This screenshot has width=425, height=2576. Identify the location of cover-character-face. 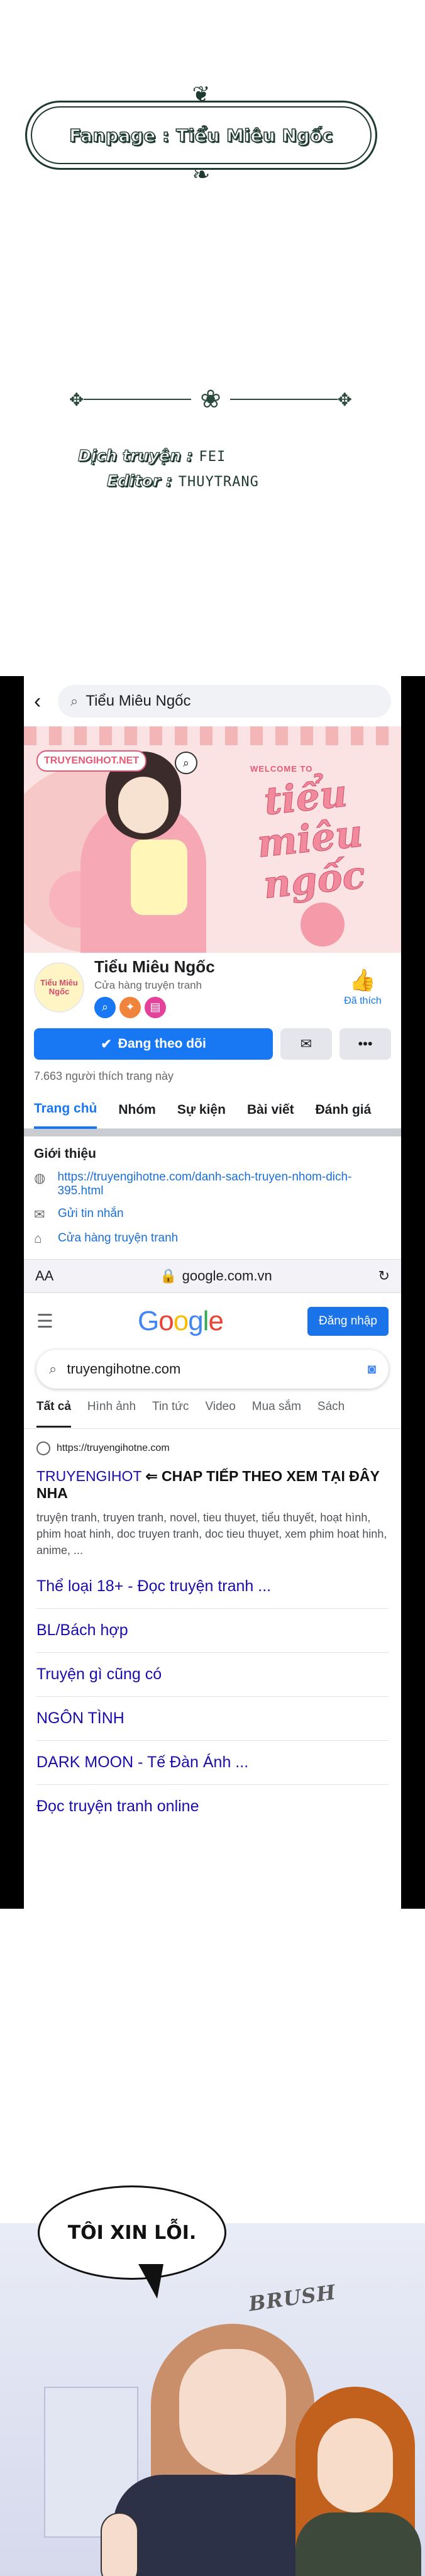
(143, 805).